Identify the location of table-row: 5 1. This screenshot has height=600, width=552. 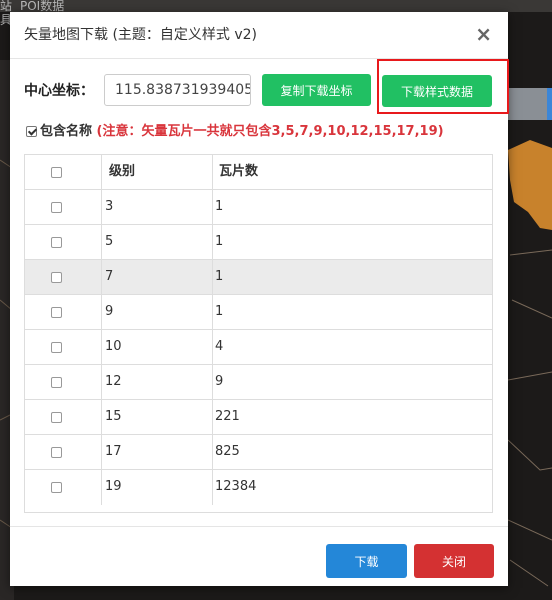
(258, 242).